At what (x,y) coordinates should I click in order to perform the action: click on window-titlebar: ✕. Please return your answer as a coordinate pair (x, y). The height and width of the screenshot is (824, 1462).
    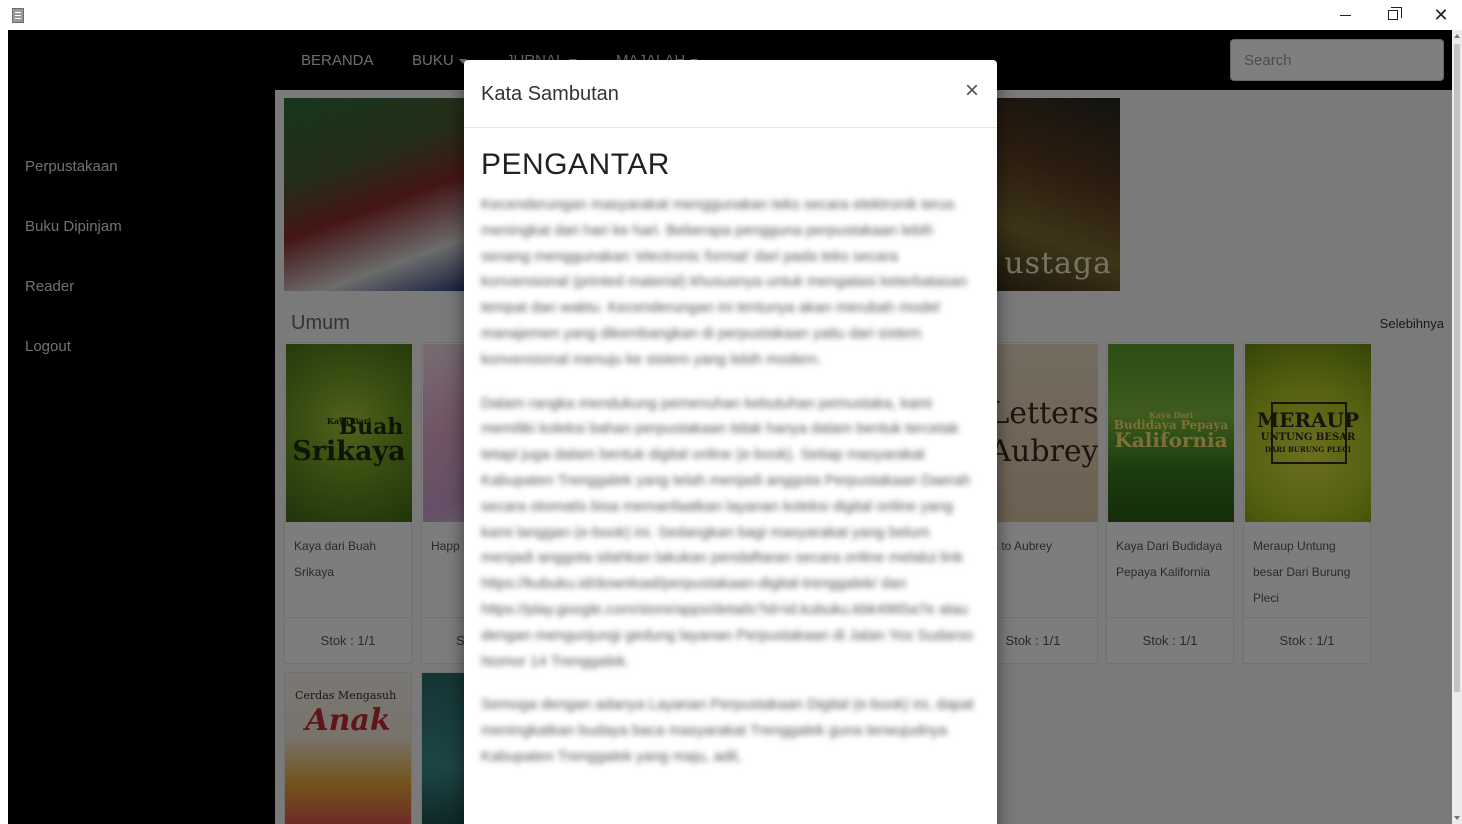
    Looking at the image, I should click on (731, 15).